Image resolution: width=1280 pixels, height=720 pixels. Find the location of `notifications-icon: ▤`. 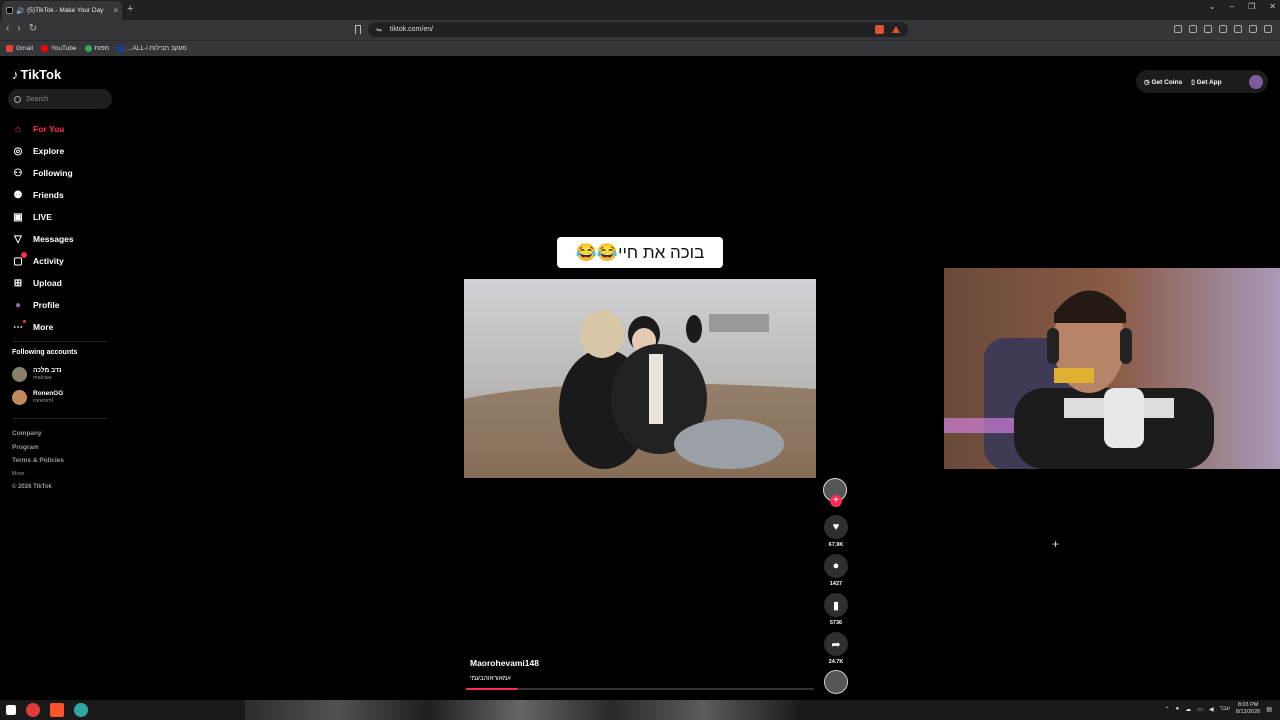

notifications-icon: ▤ is located at coordinates (1269, 709).